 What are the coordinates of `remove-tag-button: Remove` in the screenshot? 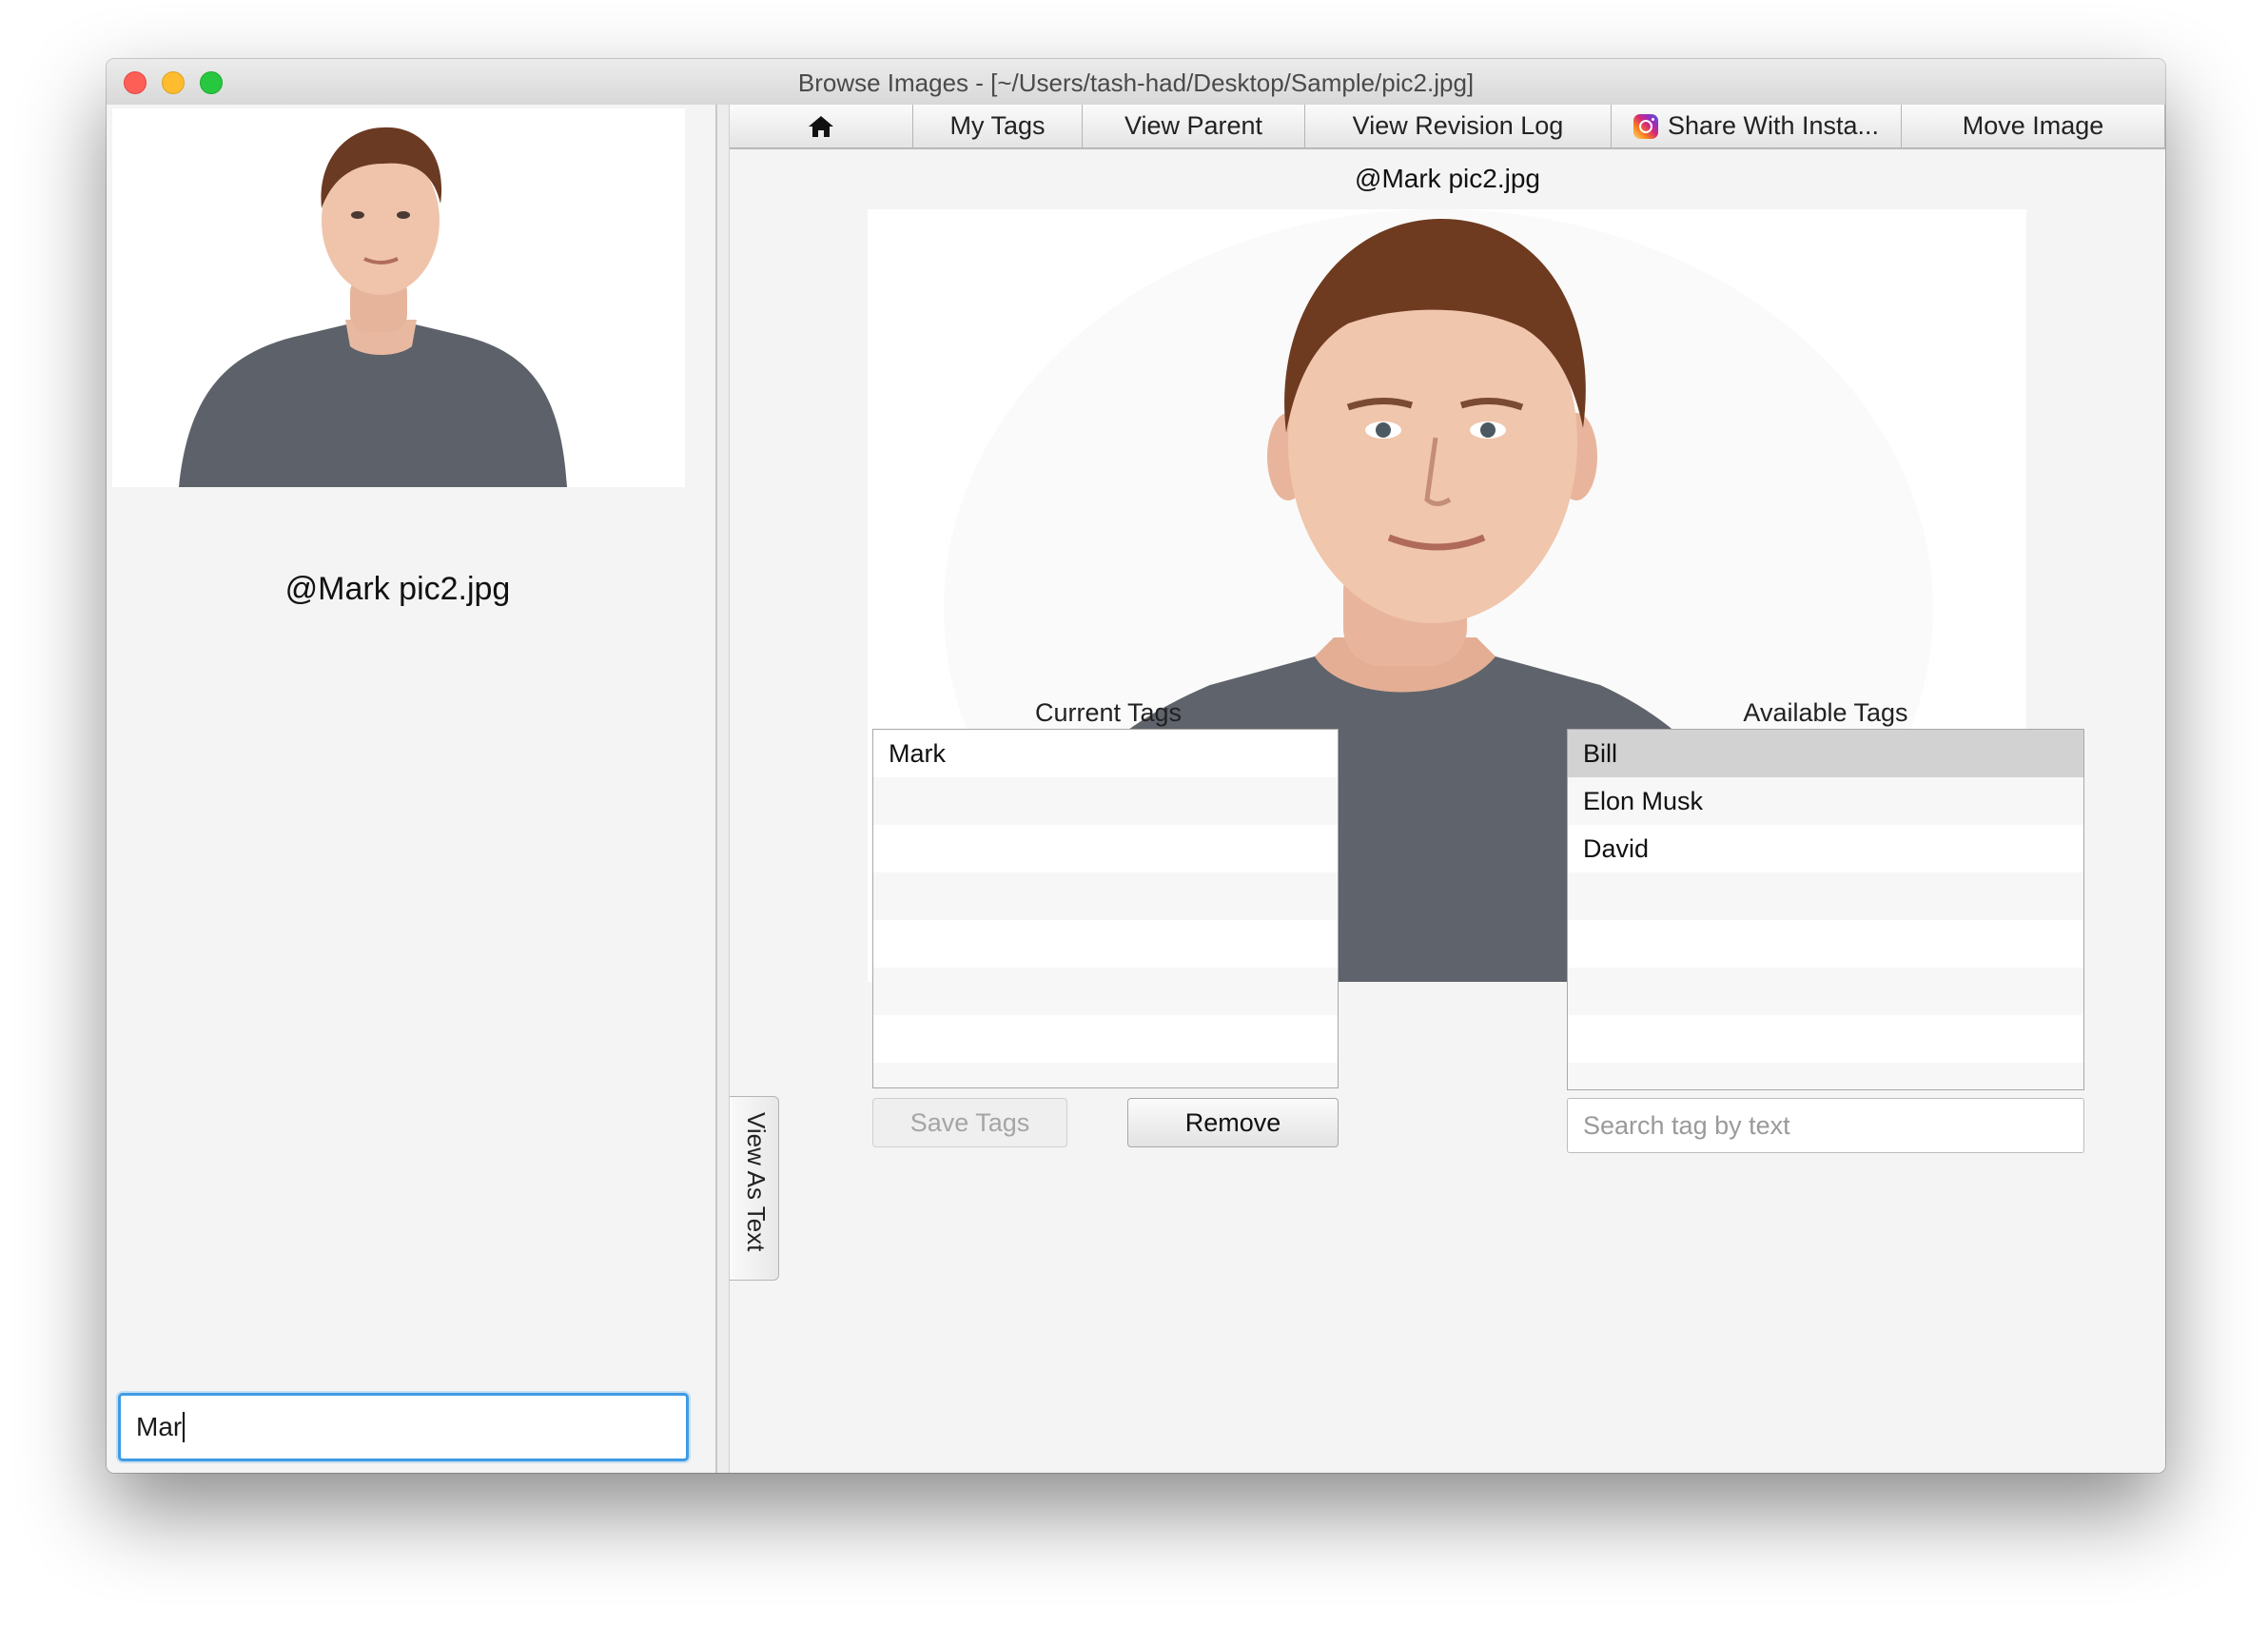 It's located at (1233, 1122).